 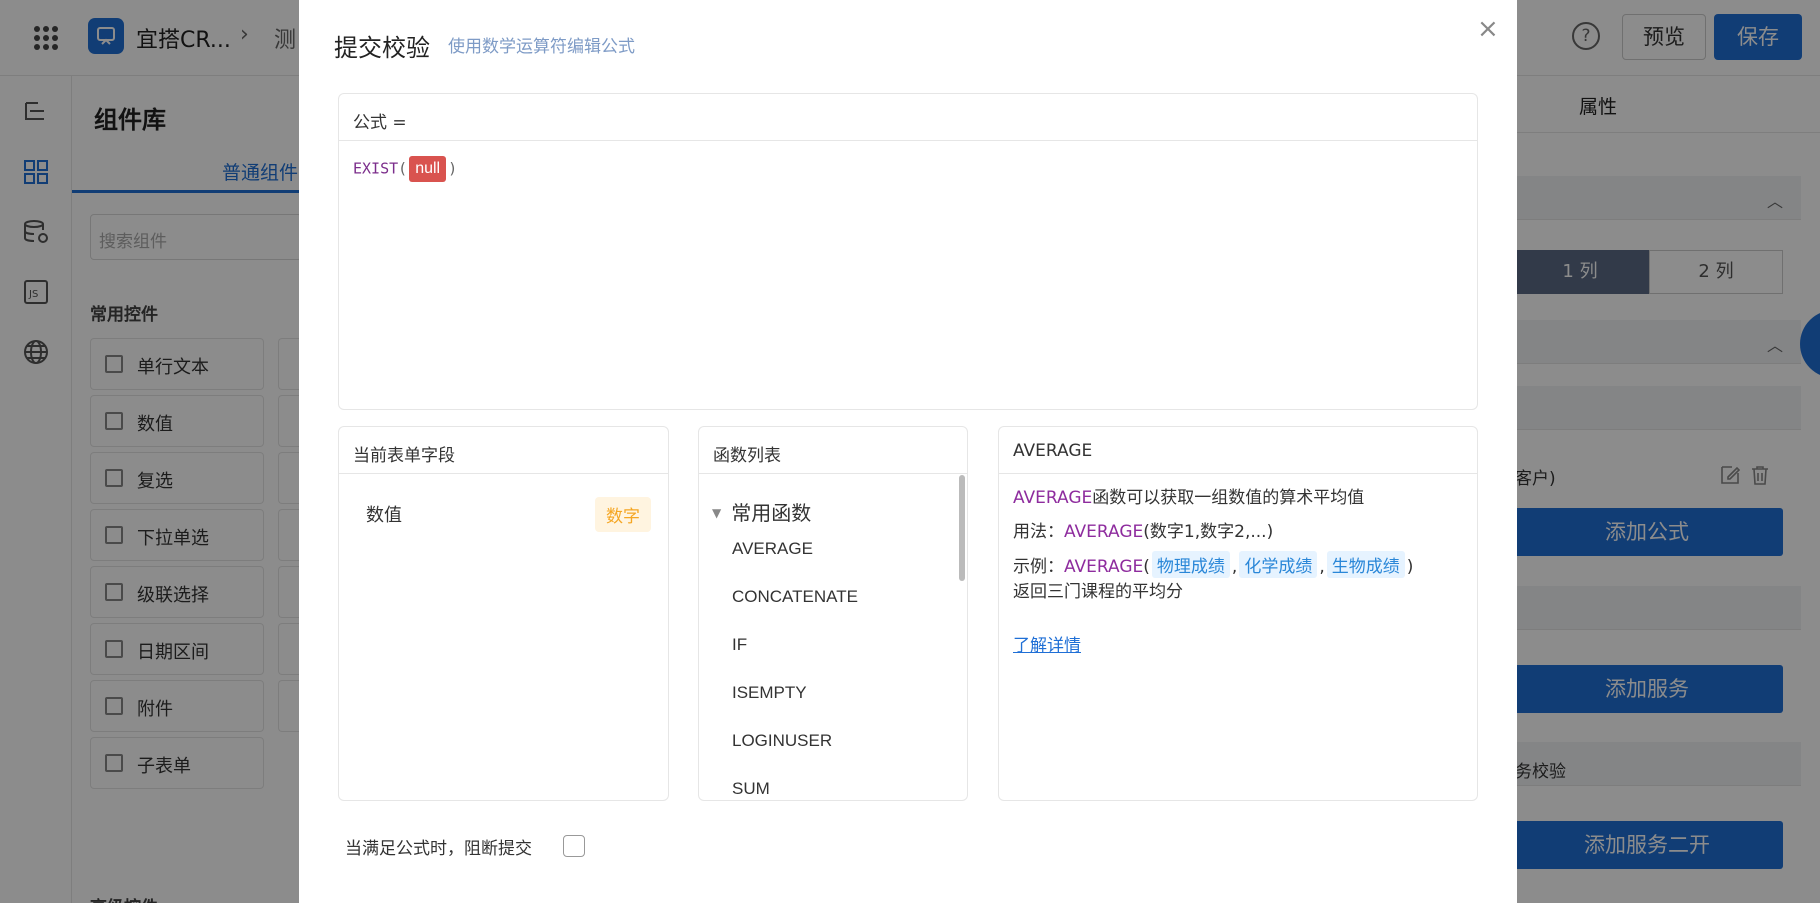 I want to click on function-list-title: 函数列表, so click(x=833, y=450).